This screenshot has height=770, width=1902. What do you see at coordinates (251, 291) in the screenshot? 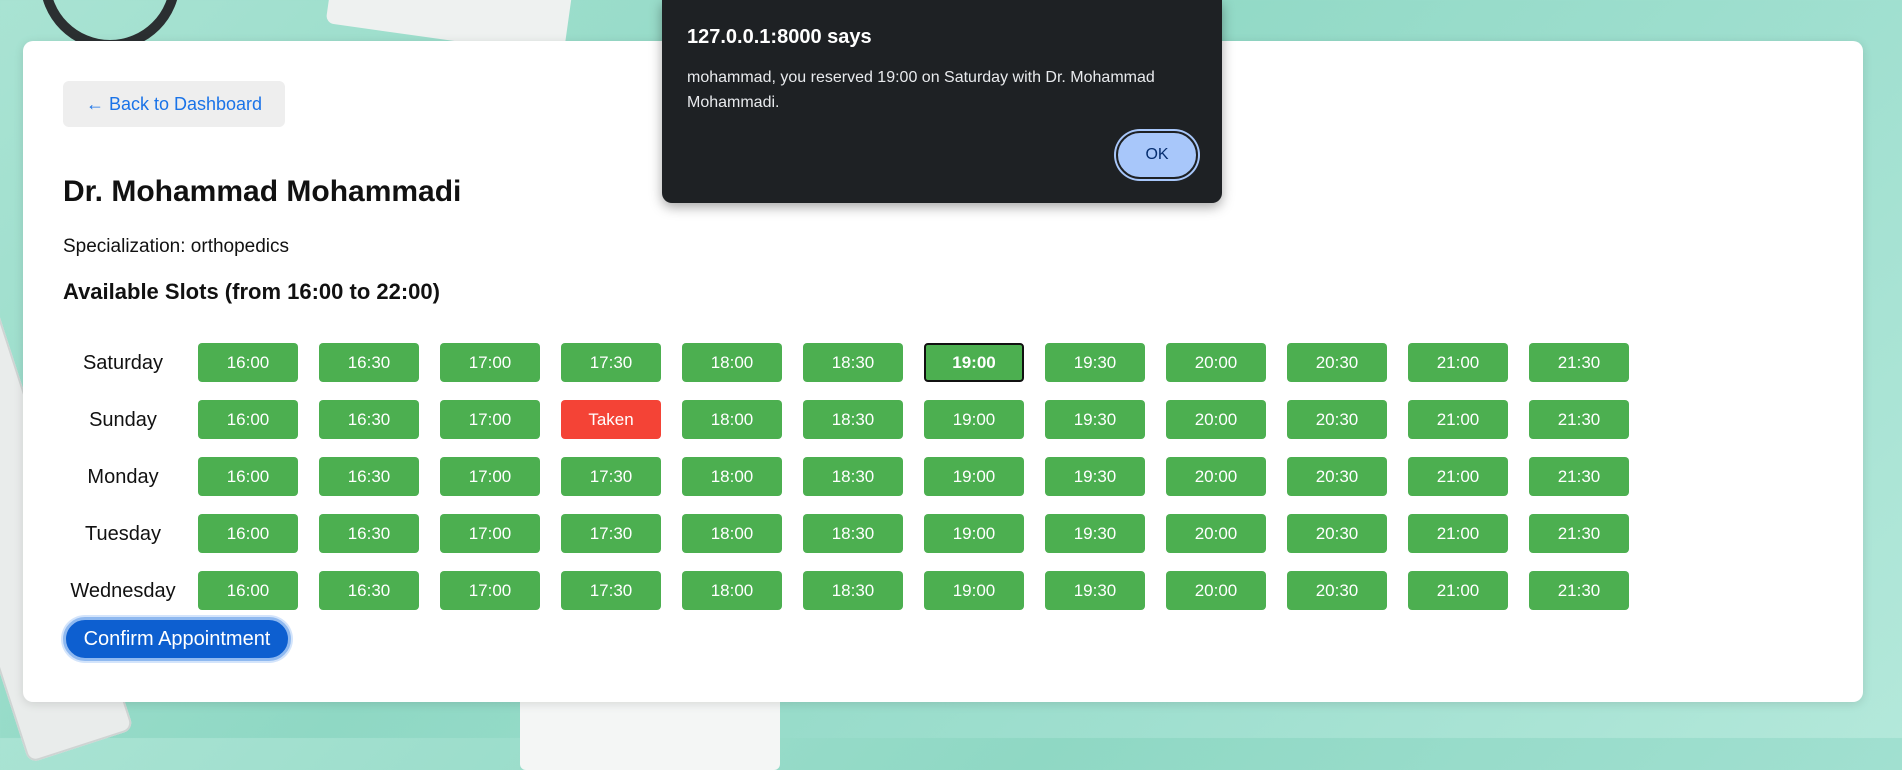
I see `slots-title: Available Slots (from 16:00 to 22:00)` at bounding box center [251, 291].